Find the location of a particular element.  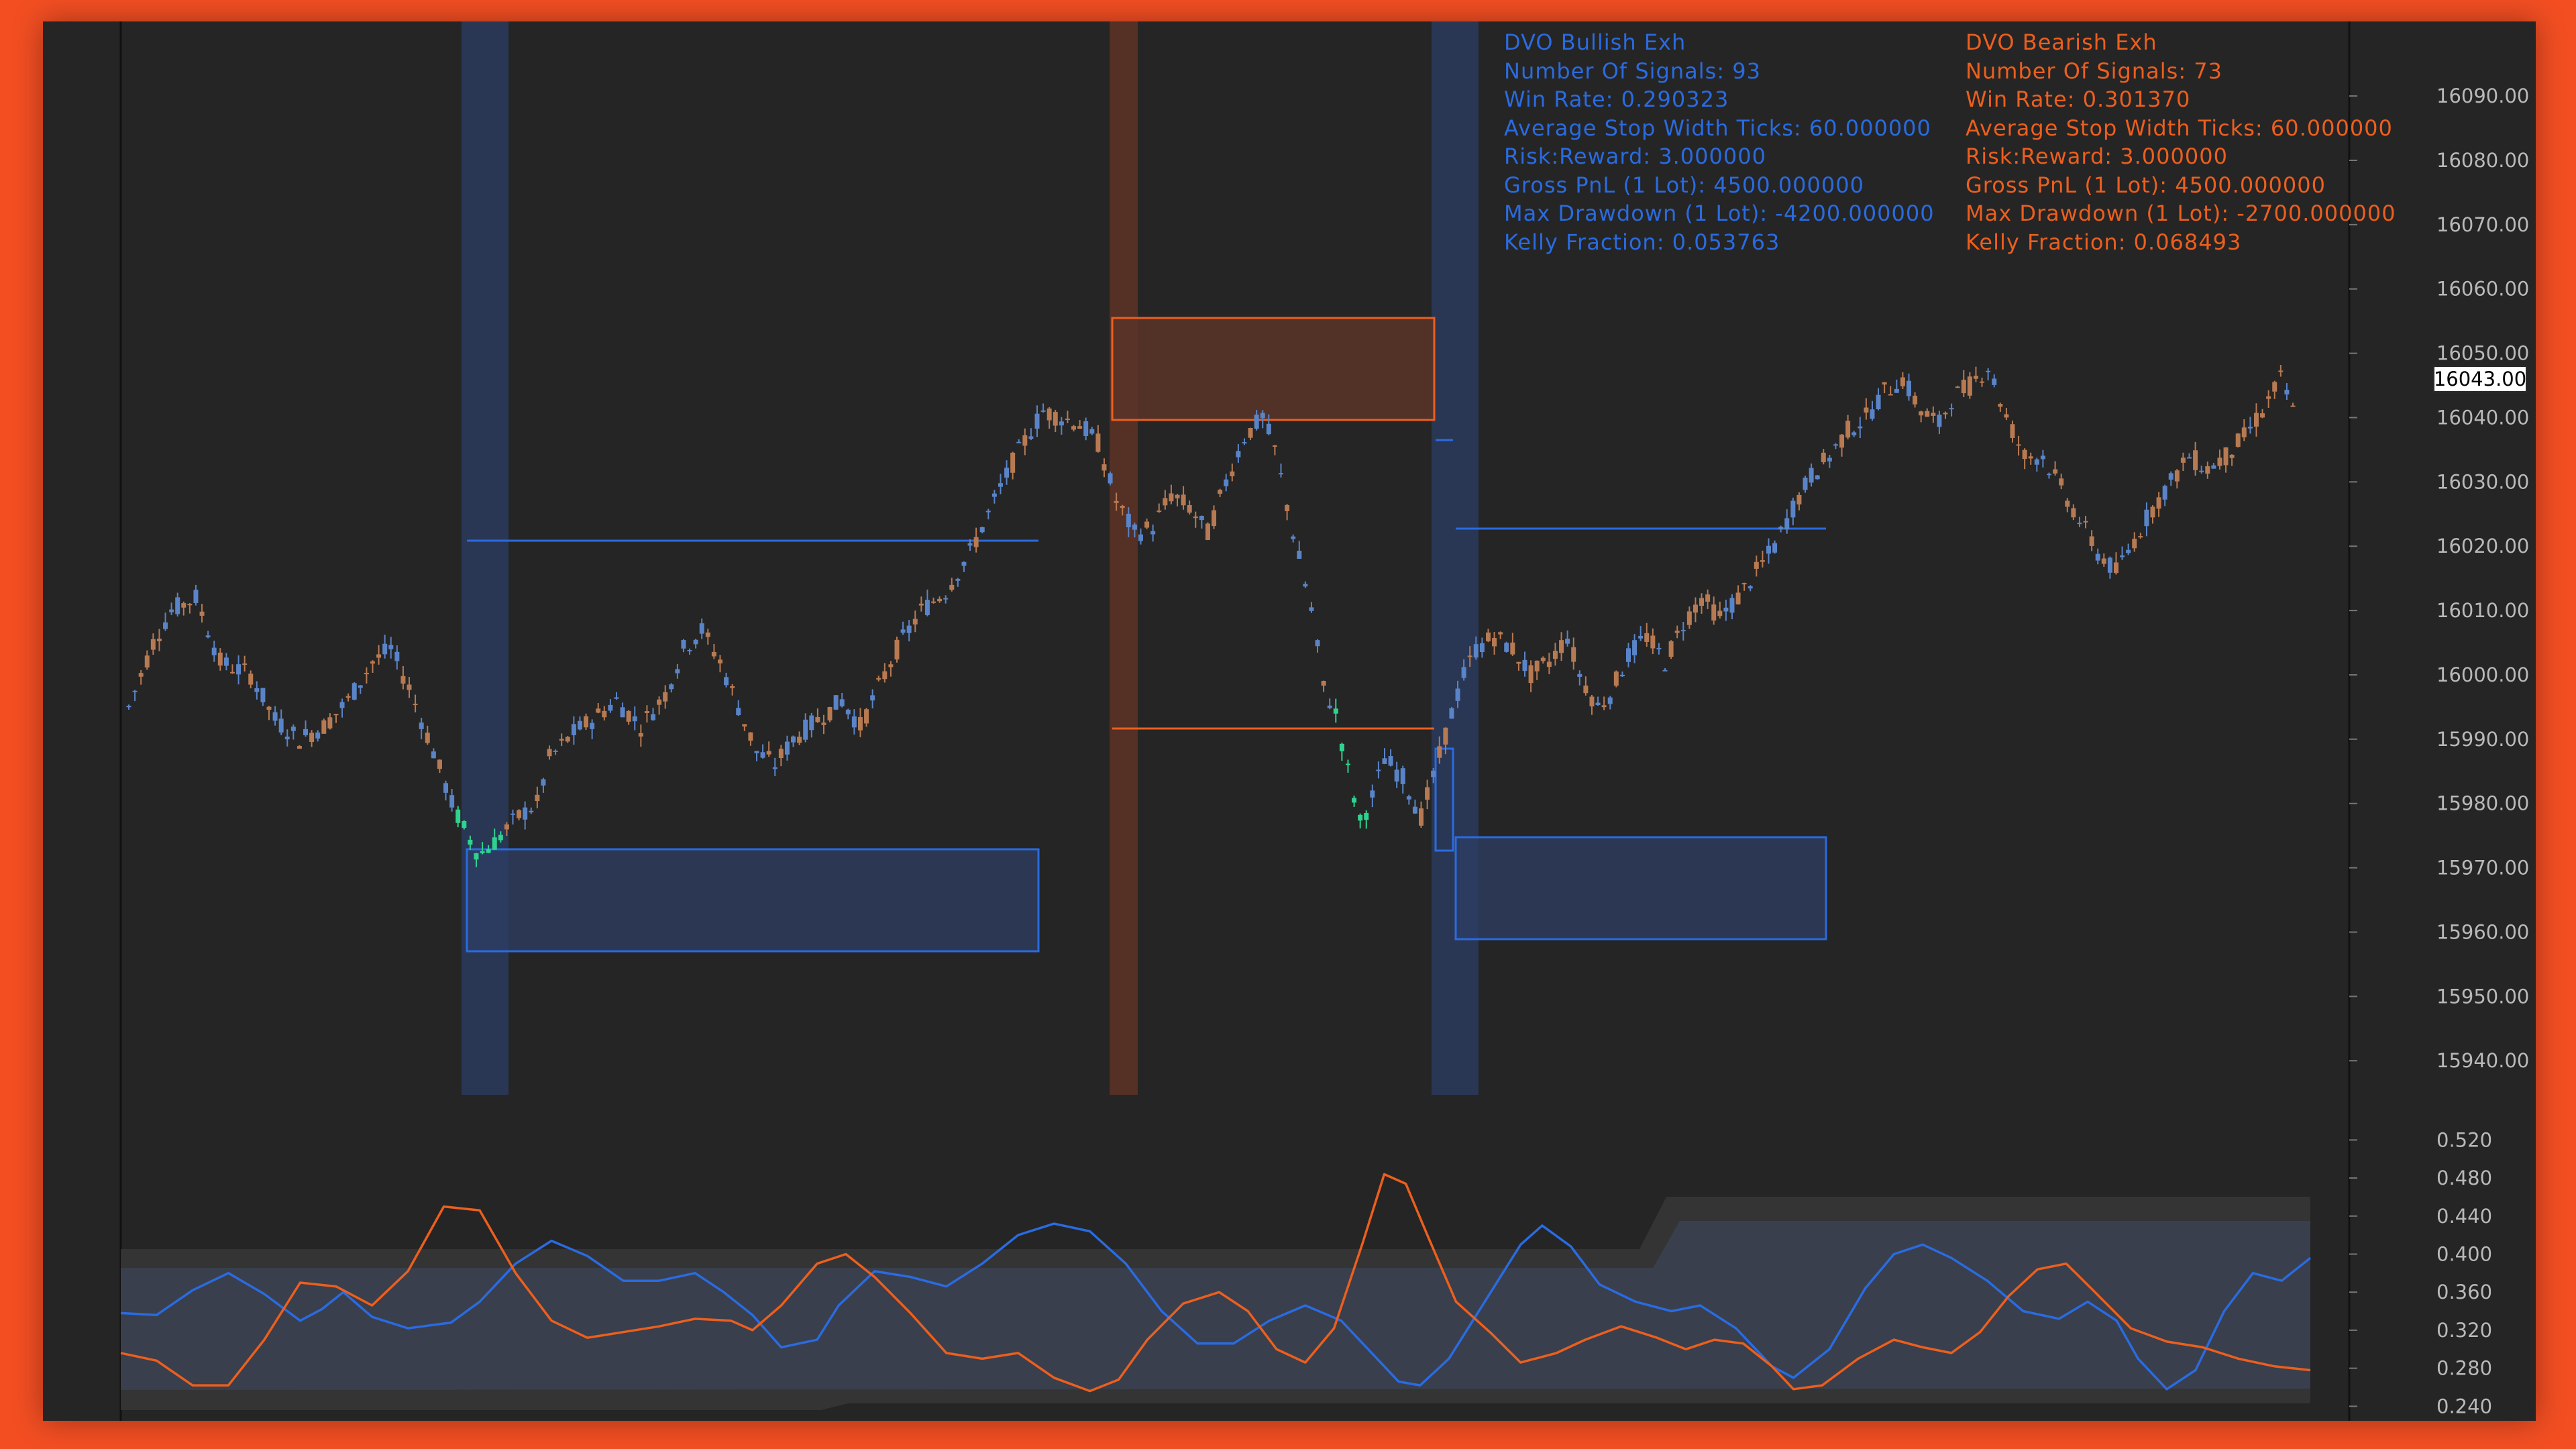

bearish-stat-signals: Number Of Signals: 73 is located at coordinates (2094, 71).